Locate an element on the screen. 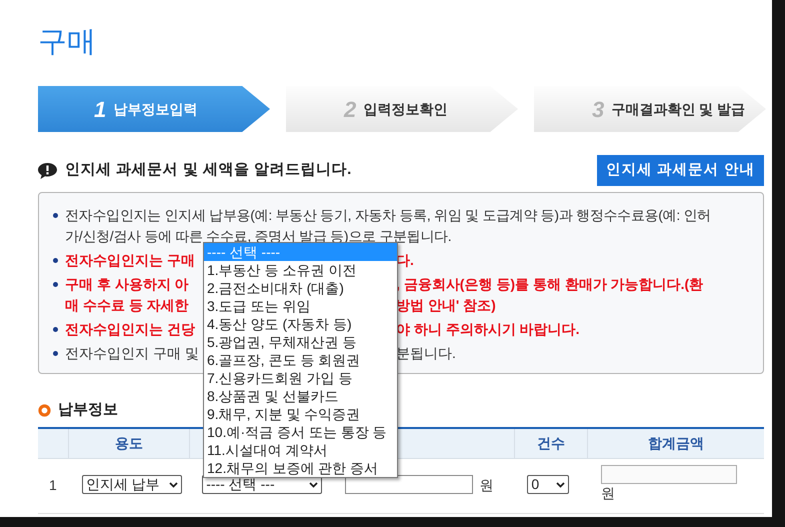 This screenshot has height=527, width=785. dropdown-option: 5.광업권, 무체재산권 등 is located at coordinates (300, 342).